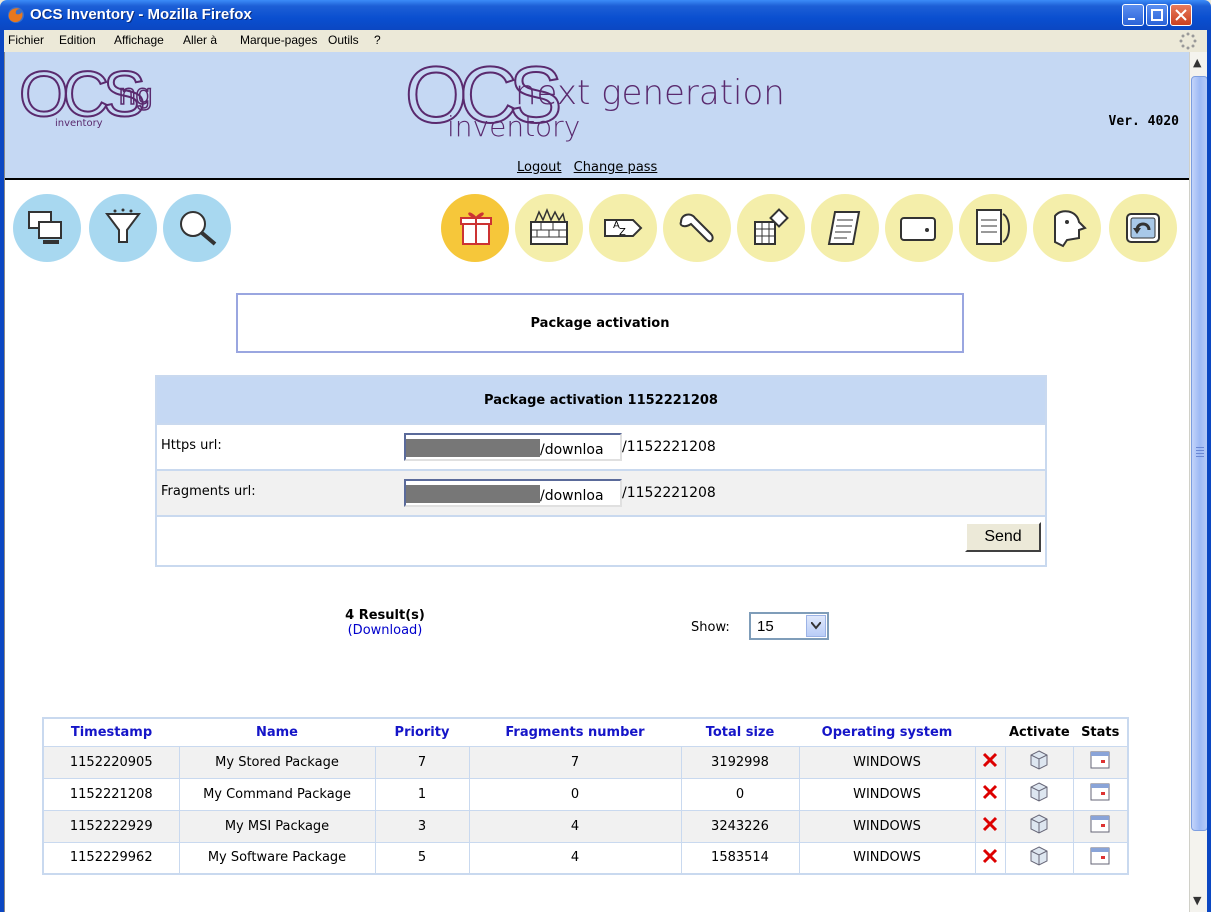  I want to click on wrench-icon, so click(697, 228).